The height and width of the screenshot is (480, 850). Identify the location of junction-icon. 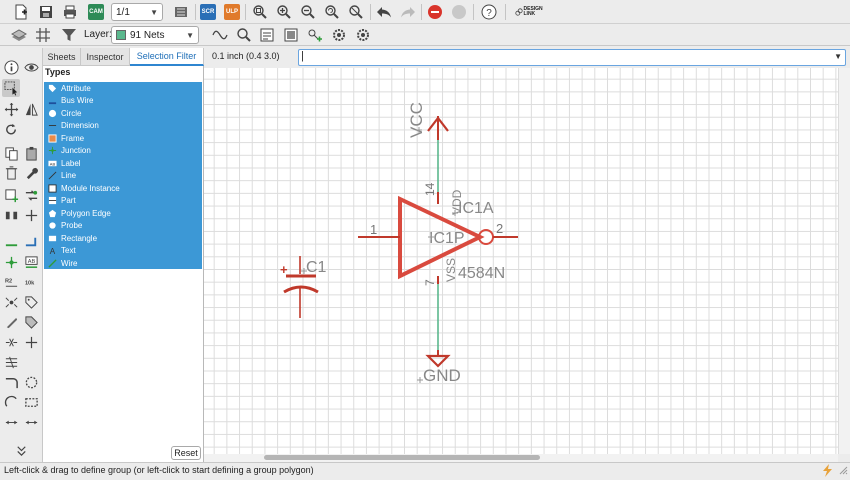
(11, 262).